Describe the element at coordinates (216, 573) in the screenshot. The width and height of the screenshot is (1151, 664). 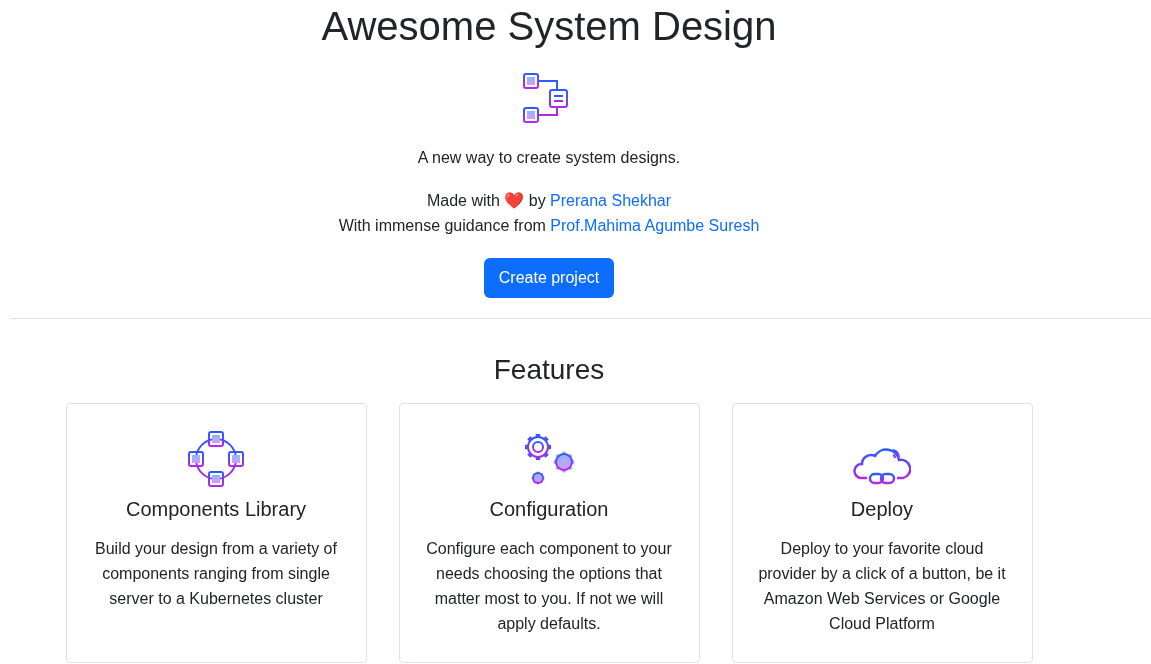
I see `card-text: Build your design from a variety of components ranging from single server to a Kubernetes cluster` at that location.